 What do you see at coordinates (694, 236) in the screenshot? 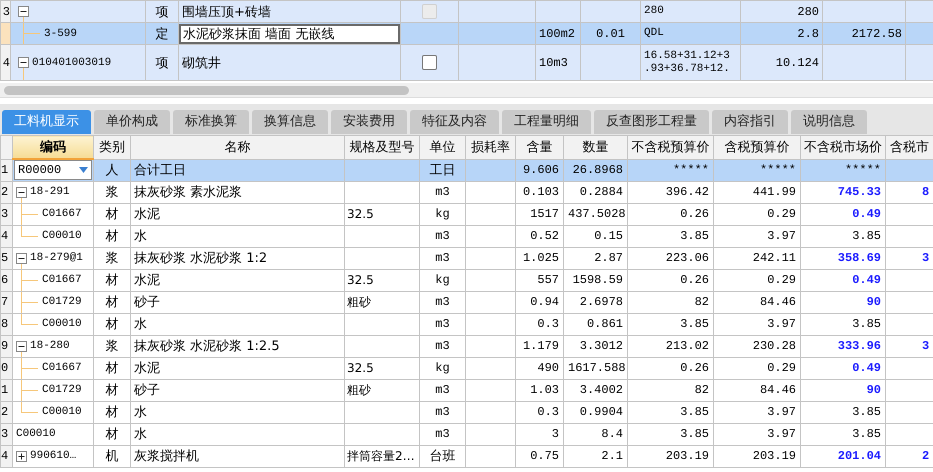
I see `price-value: 3.85` at bounding box center [694, 236].